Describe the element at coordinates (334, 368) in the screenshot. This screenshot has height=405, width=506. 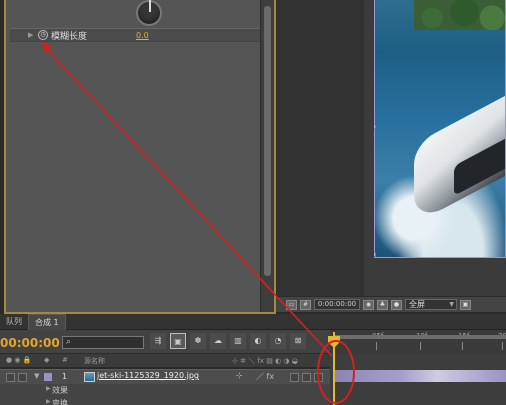
I see `current-time-indicator: I` at that location.